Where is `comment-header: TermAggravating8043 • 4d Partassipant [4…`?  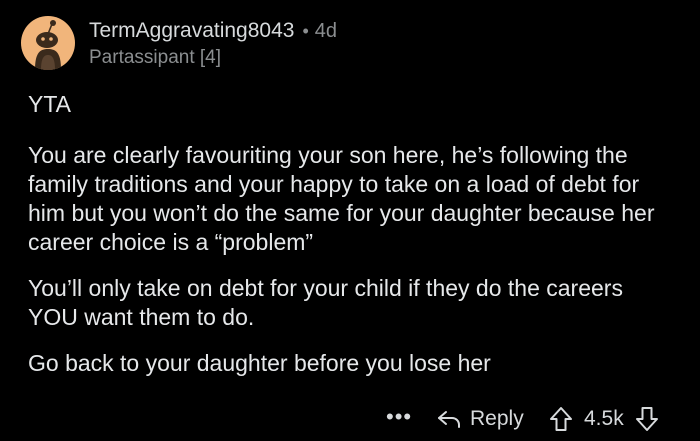
comment-header: TermAggravating8043 • 4d Partassipant [4… is located at coordinates (213, 44).